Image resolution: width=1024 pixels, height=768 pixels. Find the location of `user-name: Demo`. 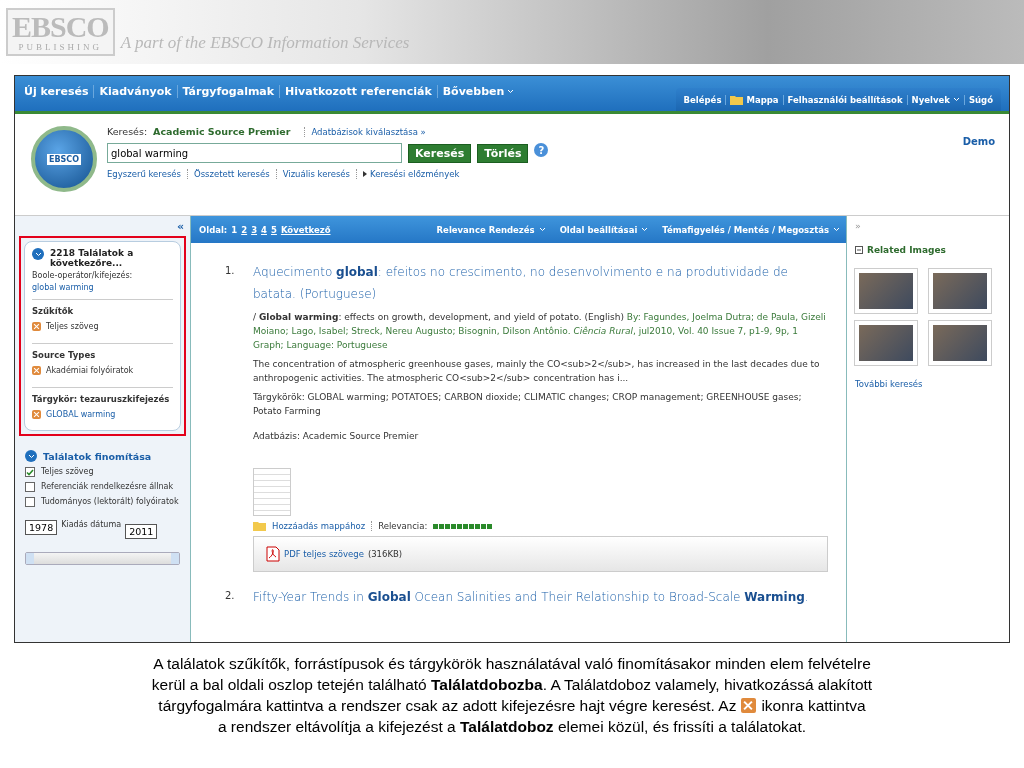

user-name: Demo is located at coordinates (978, 175).